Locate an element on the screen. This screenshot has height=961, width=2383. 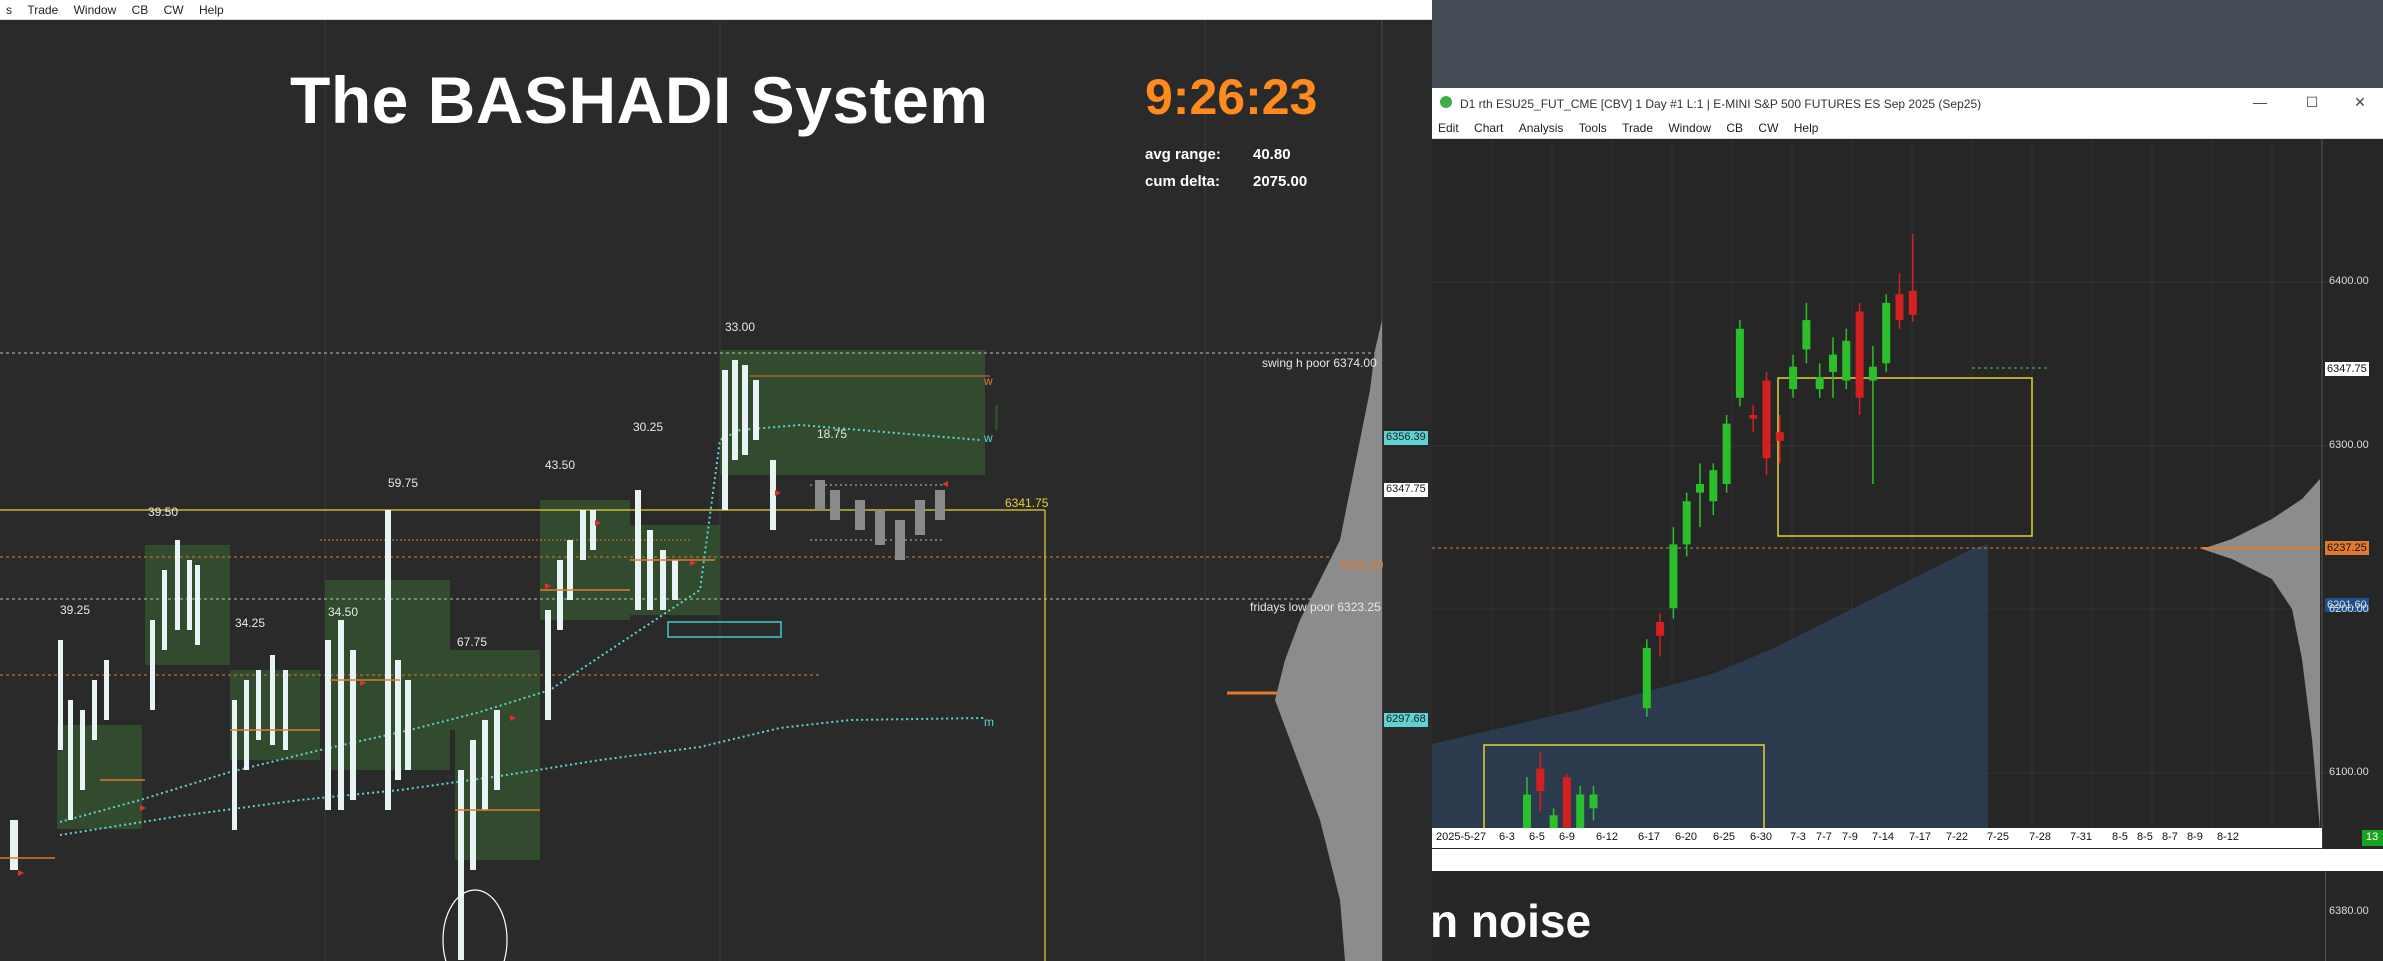
session-clock: 9:26:23 is located at coordinates (1231, 97).